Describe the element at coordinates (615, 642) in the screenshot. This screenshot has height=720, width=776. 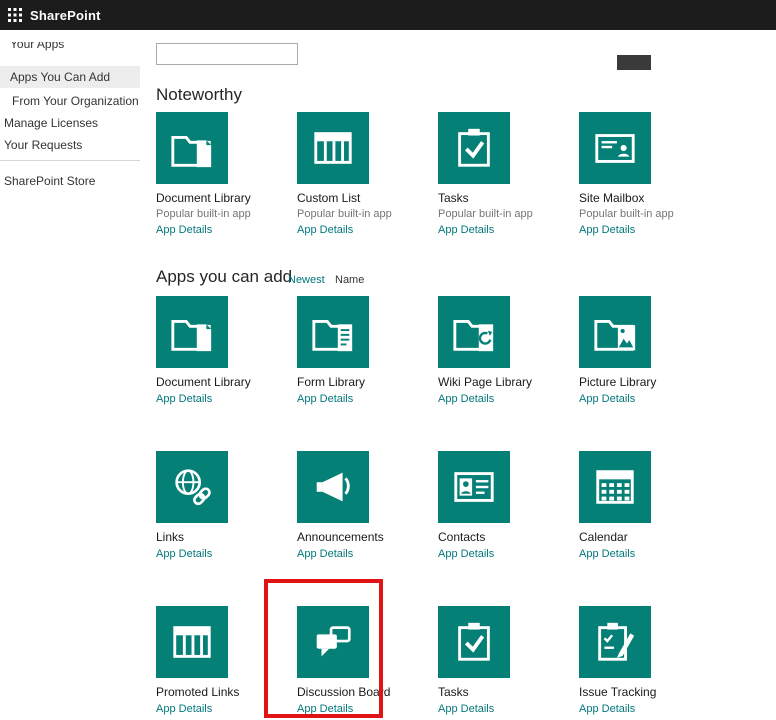
I see `issue-tracking-icon` at that location.